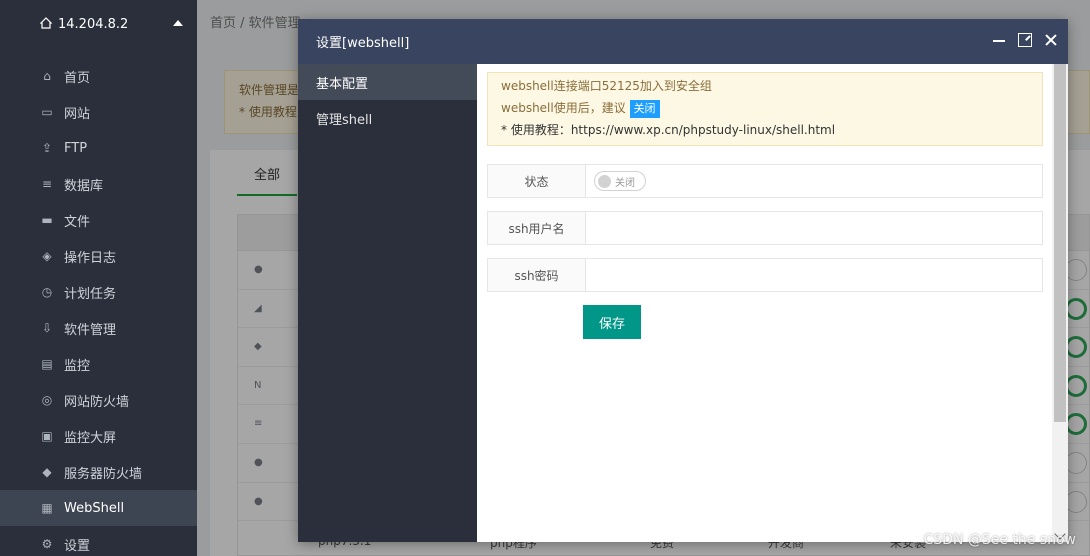 The height and width of the screenshot is (556, 1090). What do you see at coordinates (47, 76) in the screenshot?
I see `home-icon: ⌂` at bounding box center [47, 76].